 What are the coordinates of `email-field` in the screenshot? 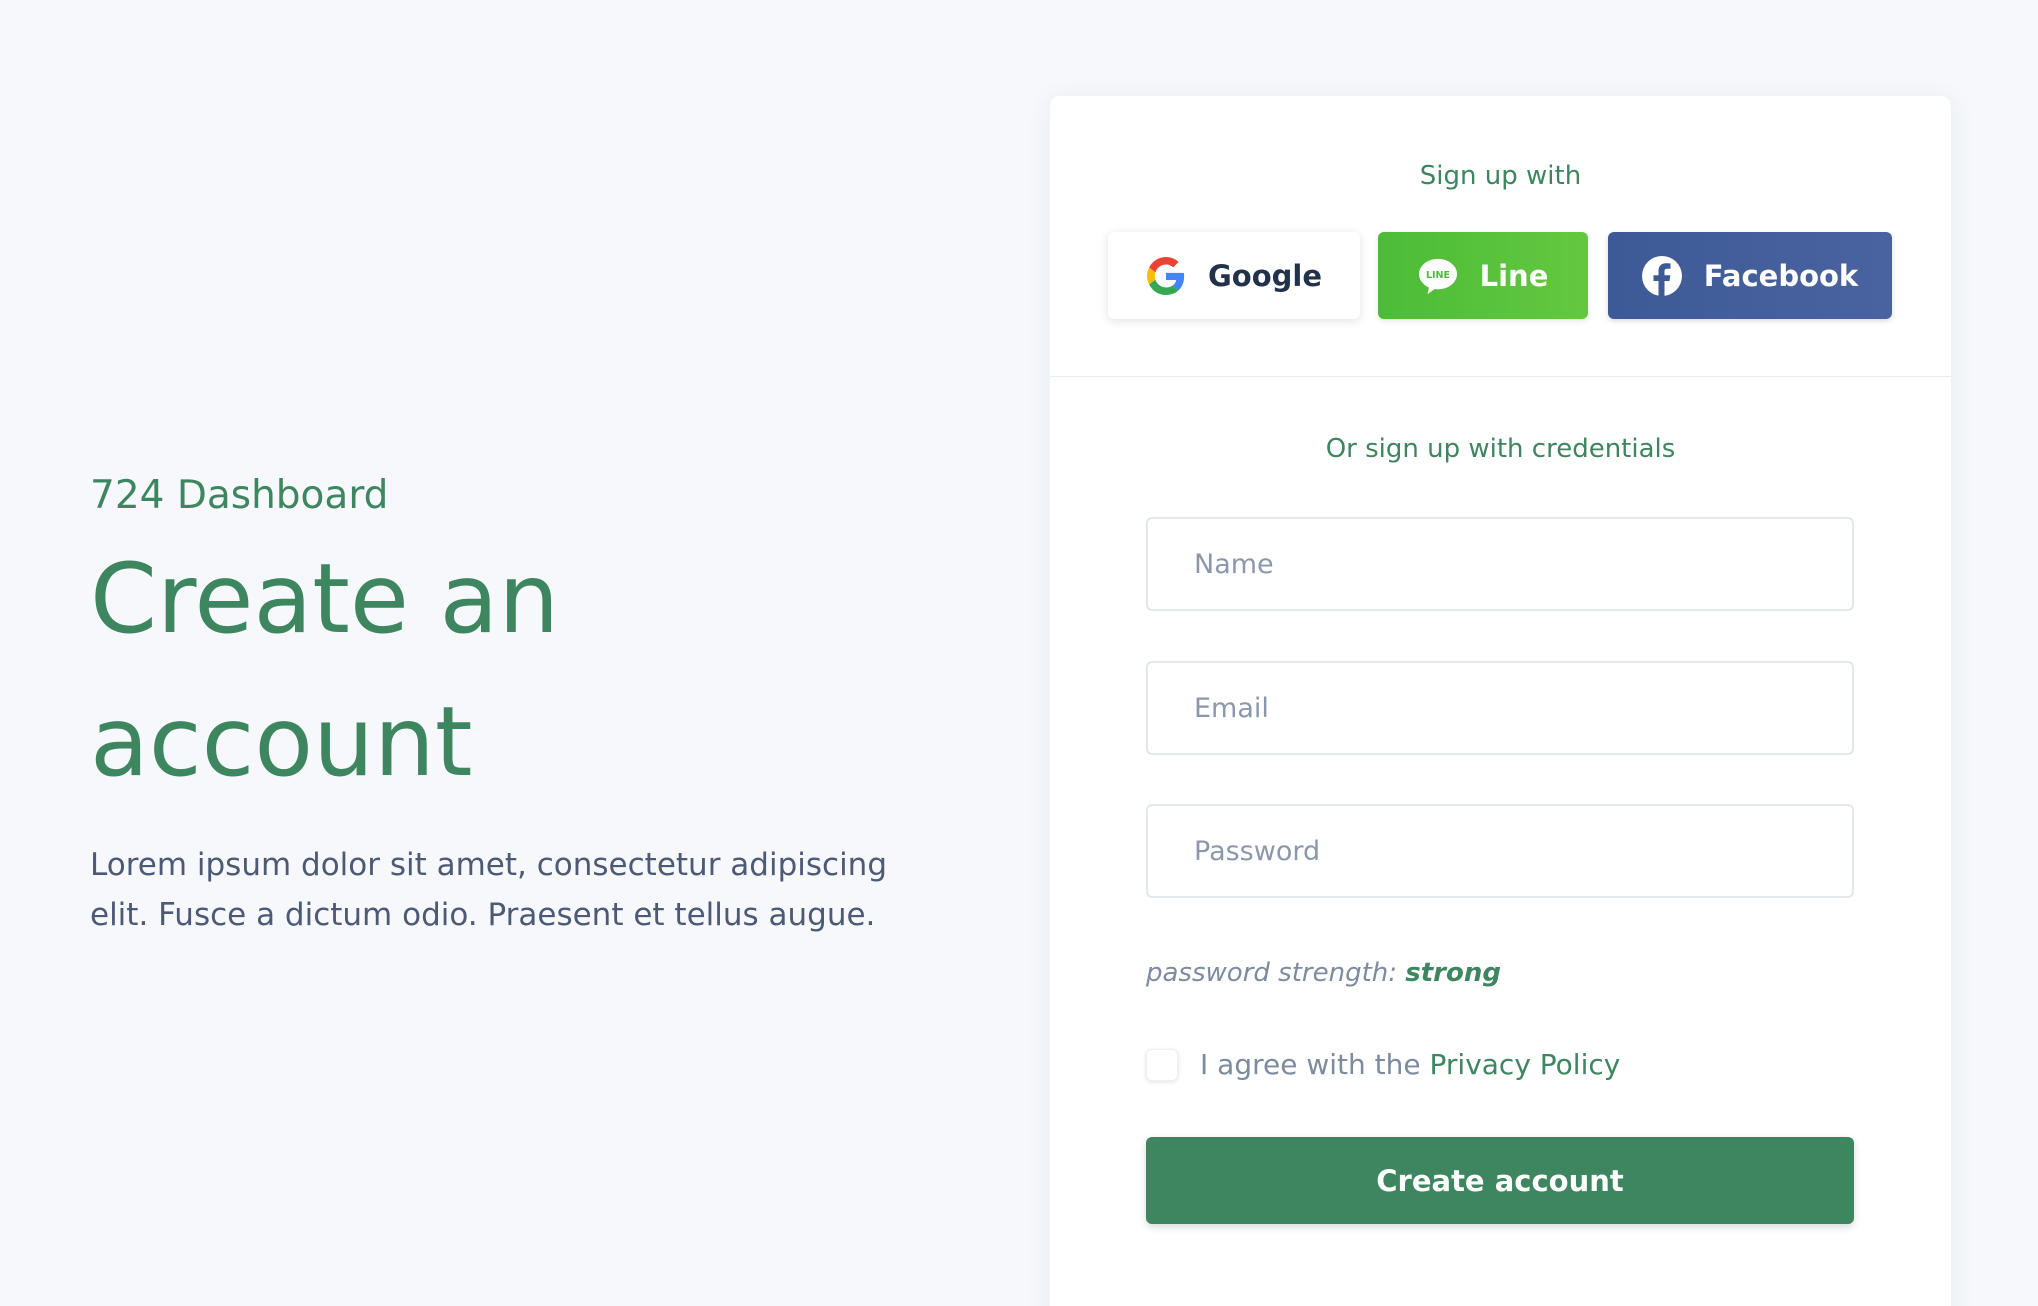 It's located at (1500, 708).